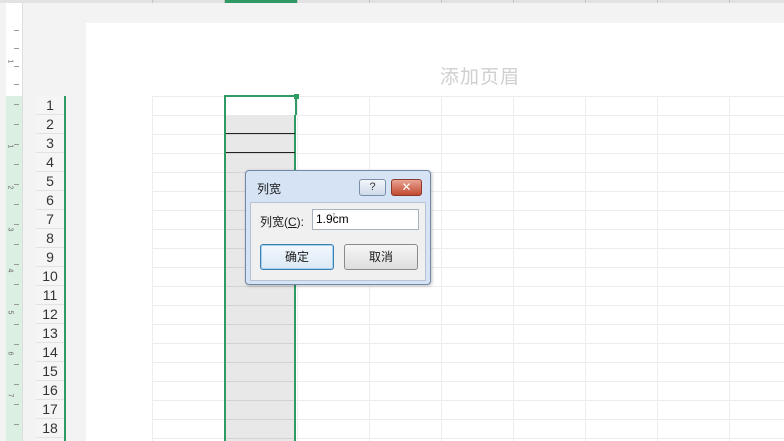 This screenshot has width=784, height=441. I want to click on header-placeholder: 添加页眉, so click(480, 75).